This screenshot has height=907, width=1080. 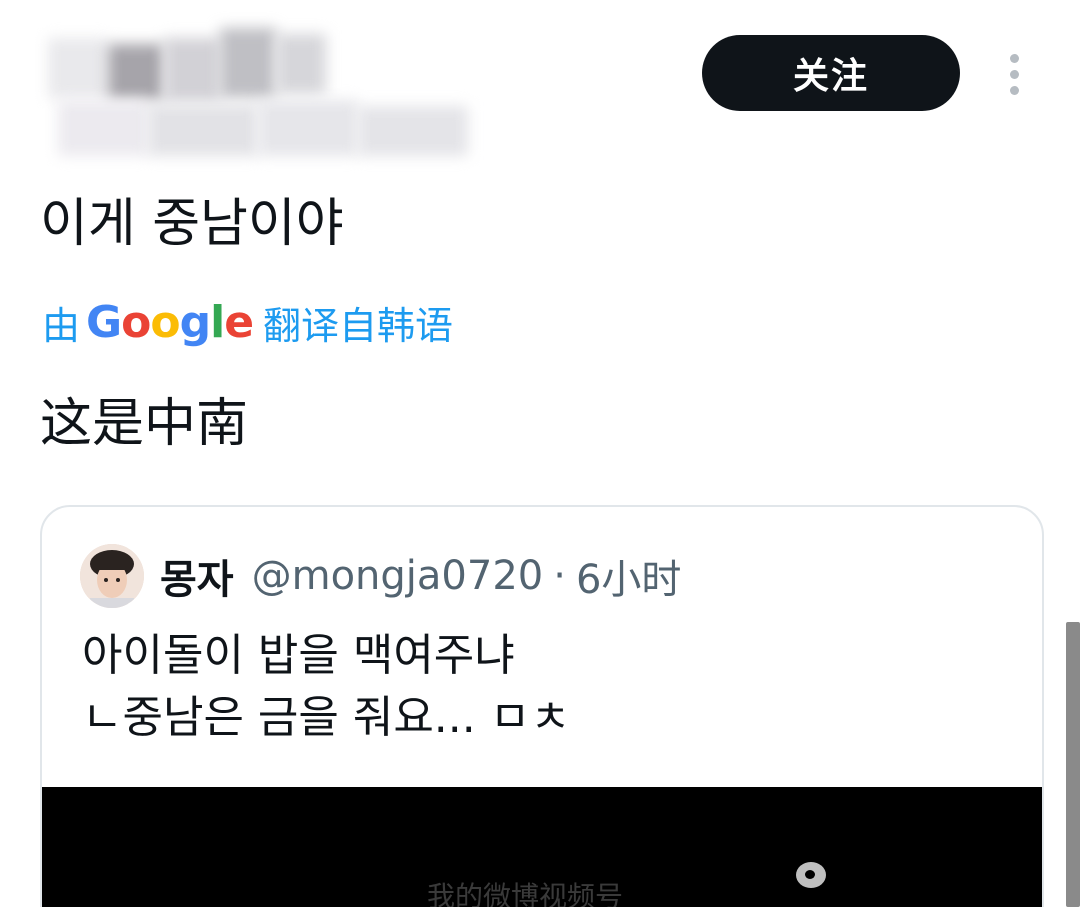 What do you see at coordinates (170, 322) in the screenshot?
I see `google-logo: Google` at bounding box center [170, 322].